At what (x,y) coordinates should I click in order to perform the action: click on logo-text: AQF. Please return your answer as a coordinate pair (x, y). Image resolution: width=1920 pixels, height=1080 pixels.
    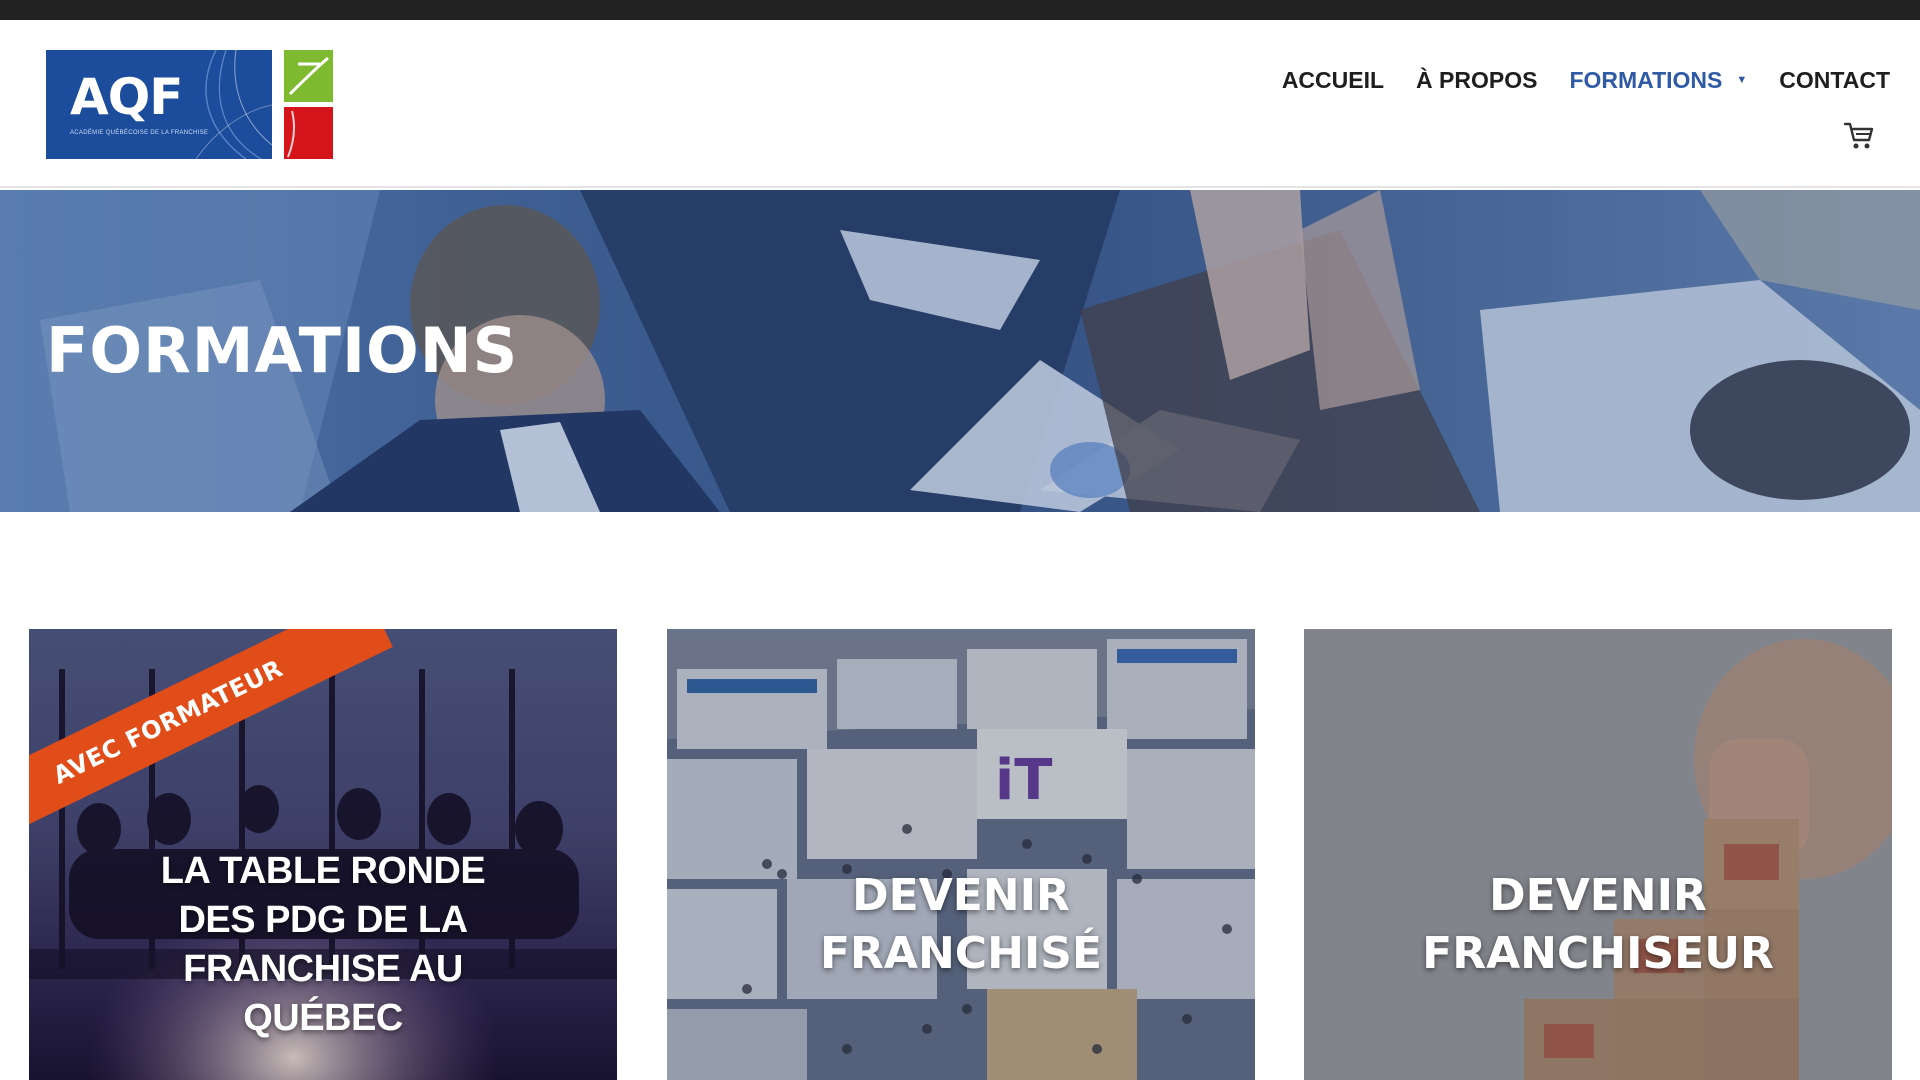
    Looking at the image, I should click on (126, 97).